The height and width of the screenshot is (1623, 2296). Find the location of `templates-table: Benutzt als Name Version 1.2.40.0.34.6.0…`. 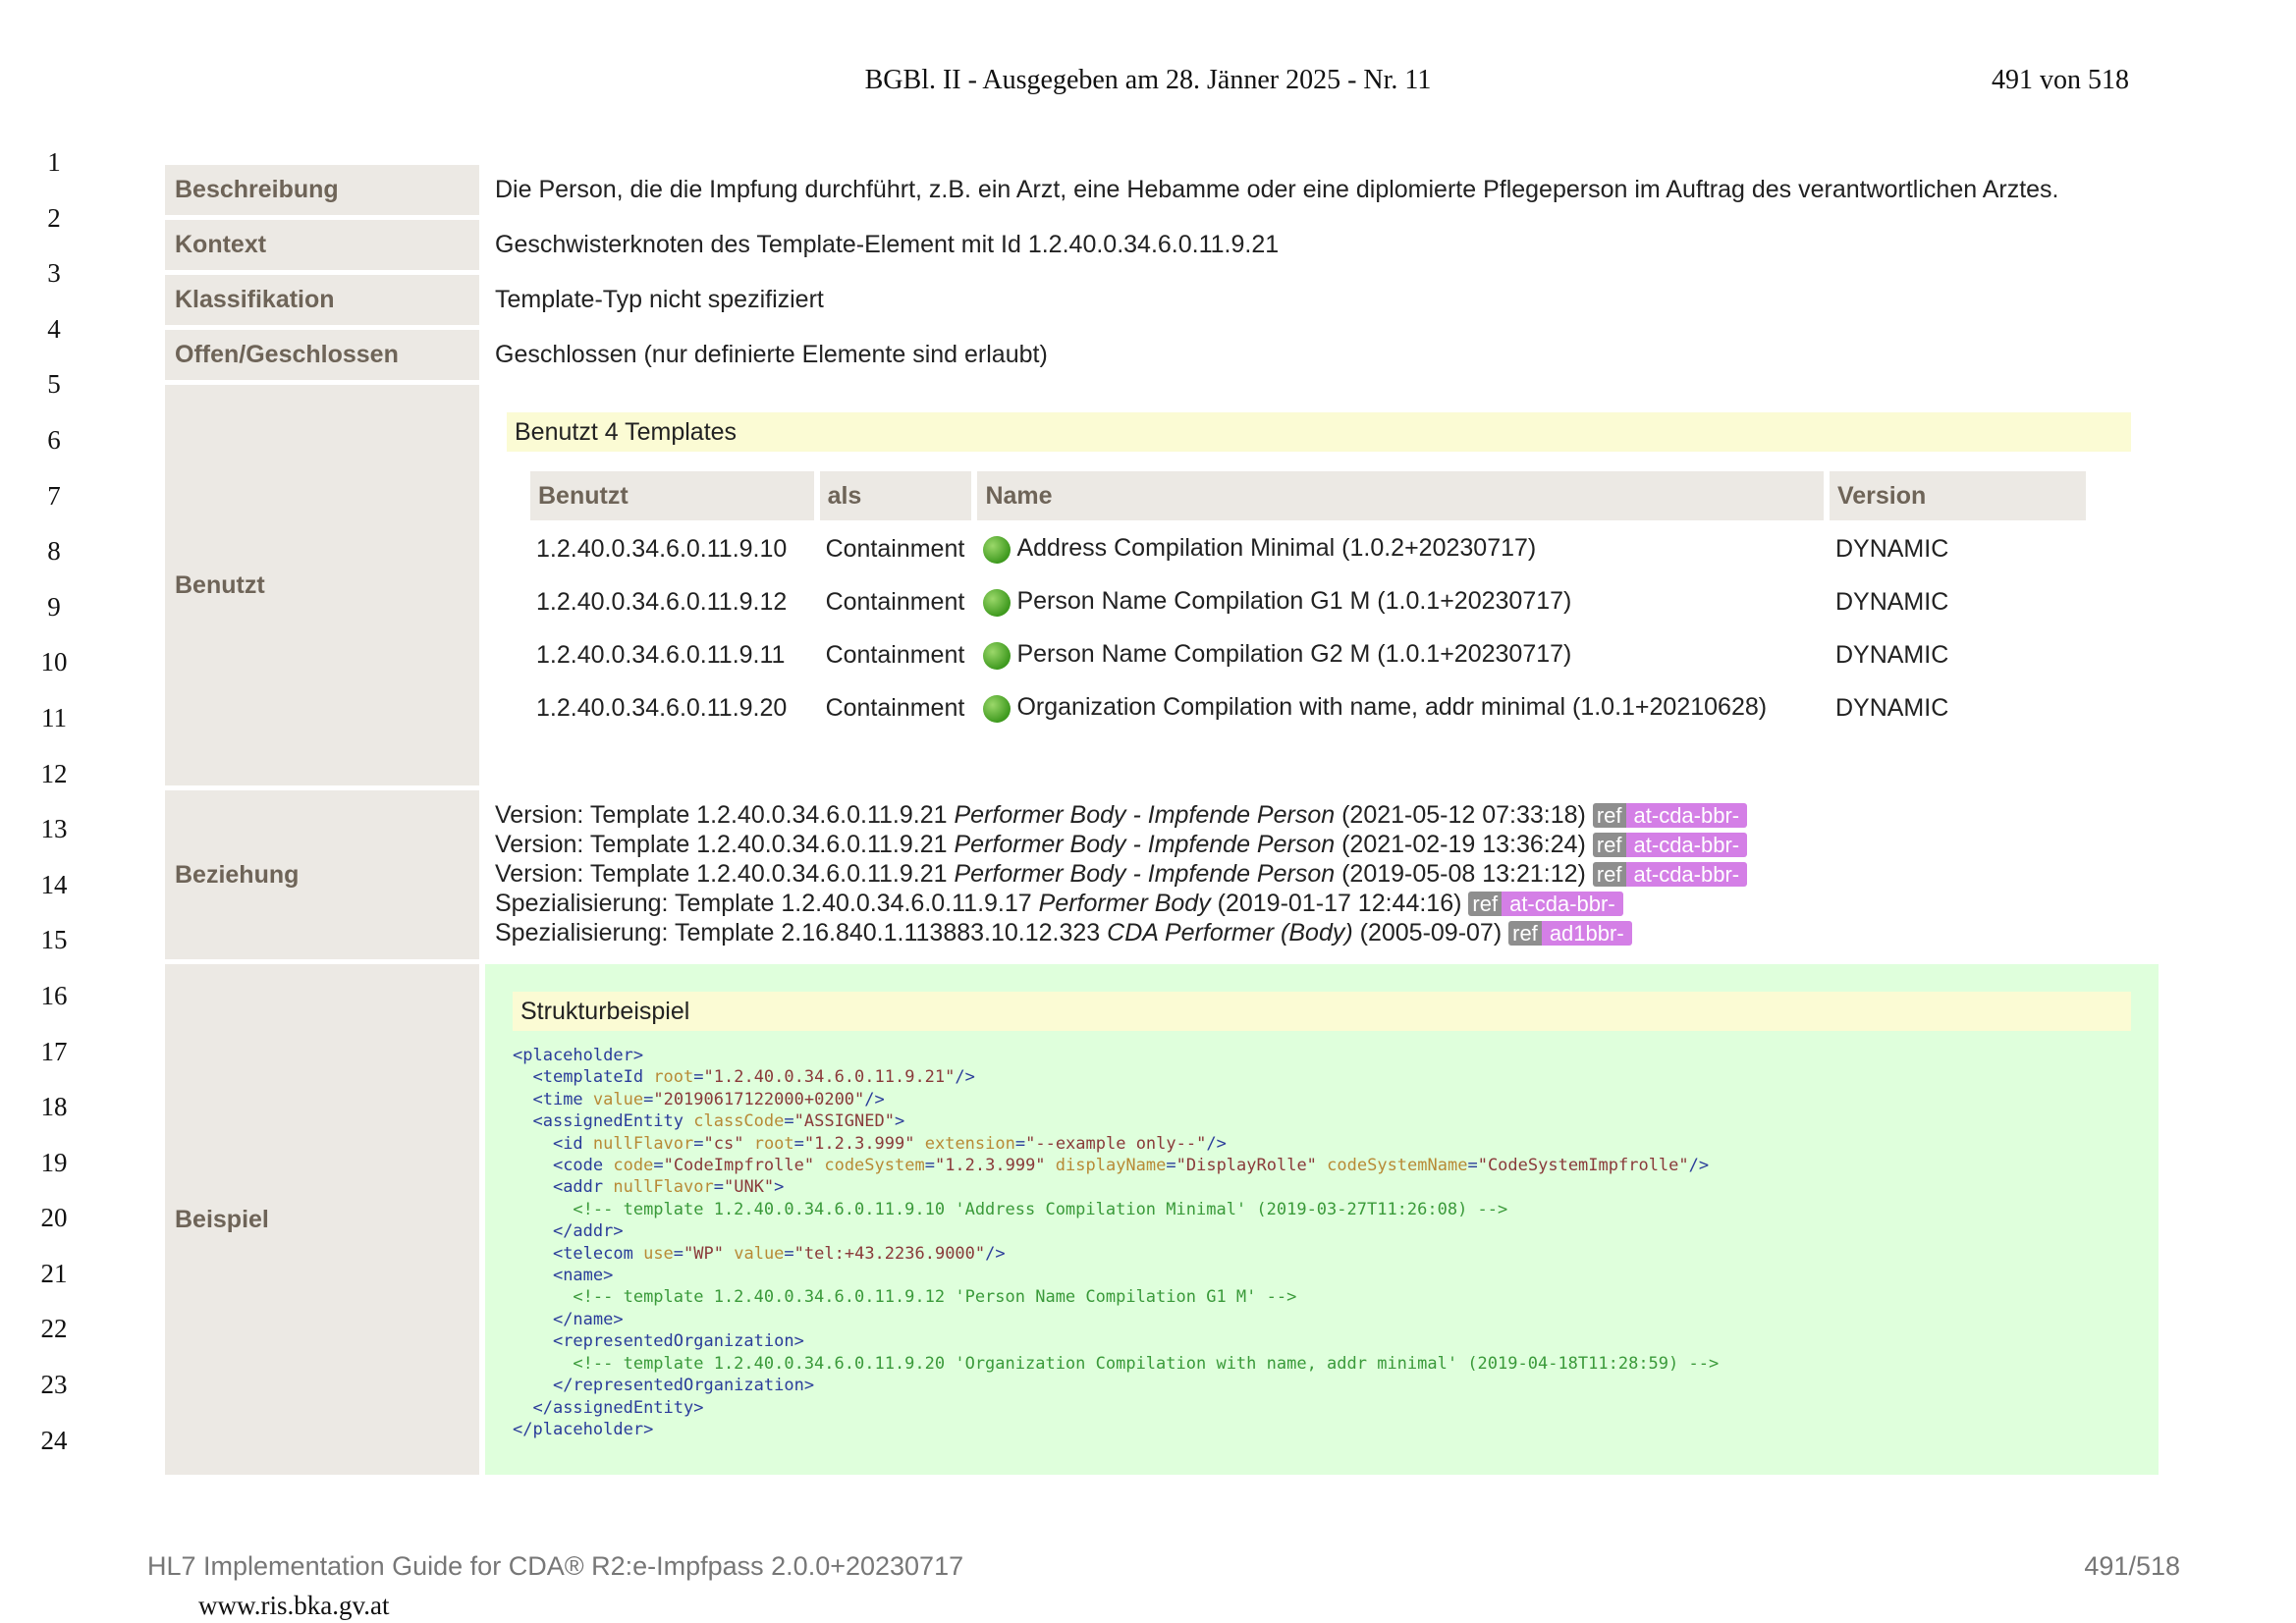

templates-table: Benutzt als Name Version 1.2.40.0.34.6.0… is located at coordinates (1308, 601).